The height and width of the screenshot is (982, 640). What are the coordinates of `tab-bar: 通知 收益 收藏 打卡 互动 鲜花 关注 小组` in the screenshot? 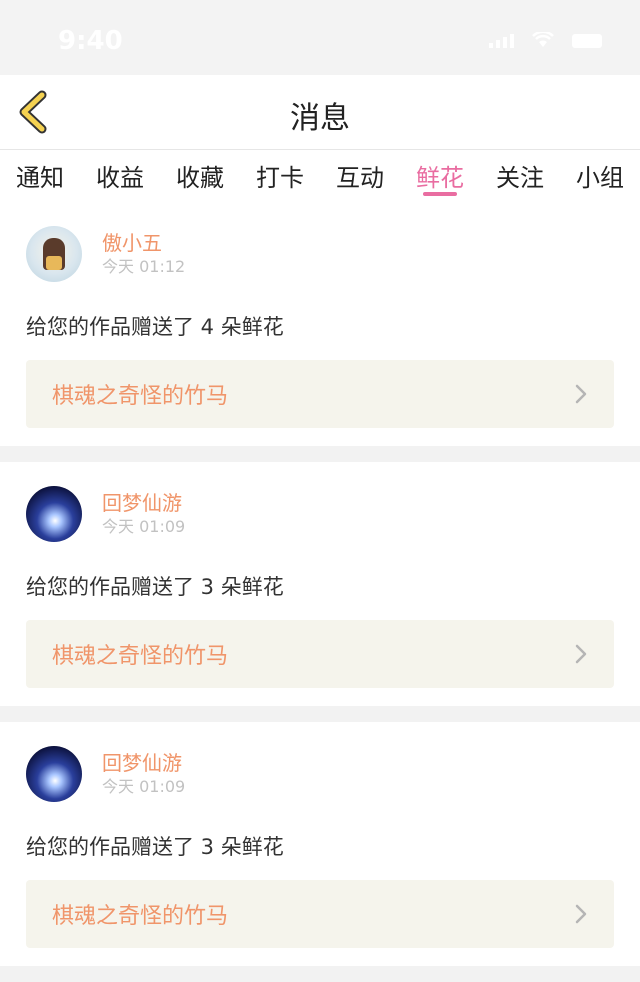 It's located at (320, 176).